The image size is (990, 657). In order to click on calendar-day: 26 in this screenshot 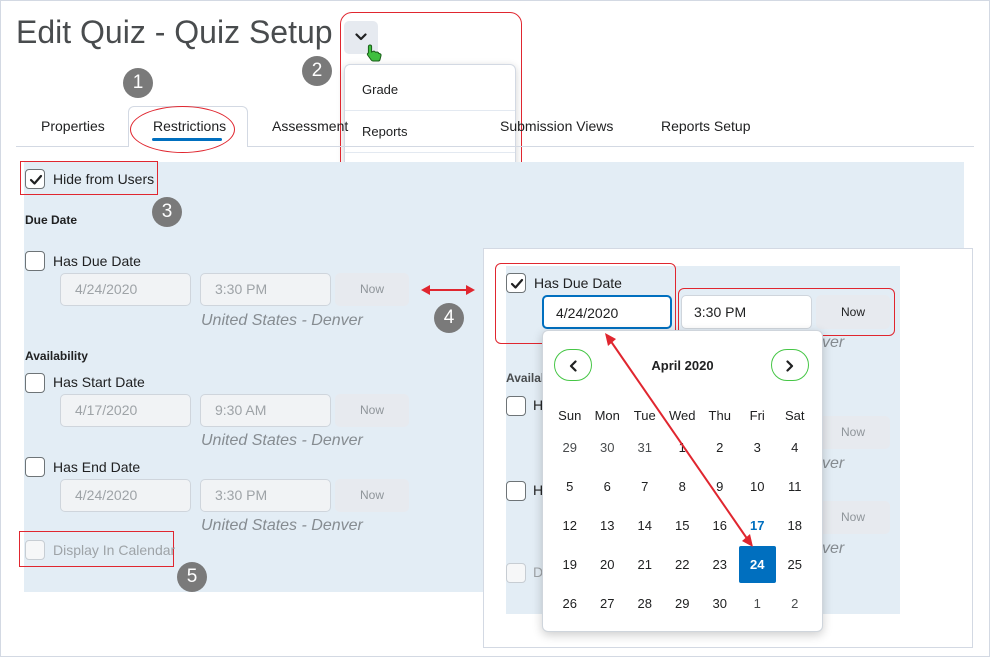, I will do `click(570, 603)`.